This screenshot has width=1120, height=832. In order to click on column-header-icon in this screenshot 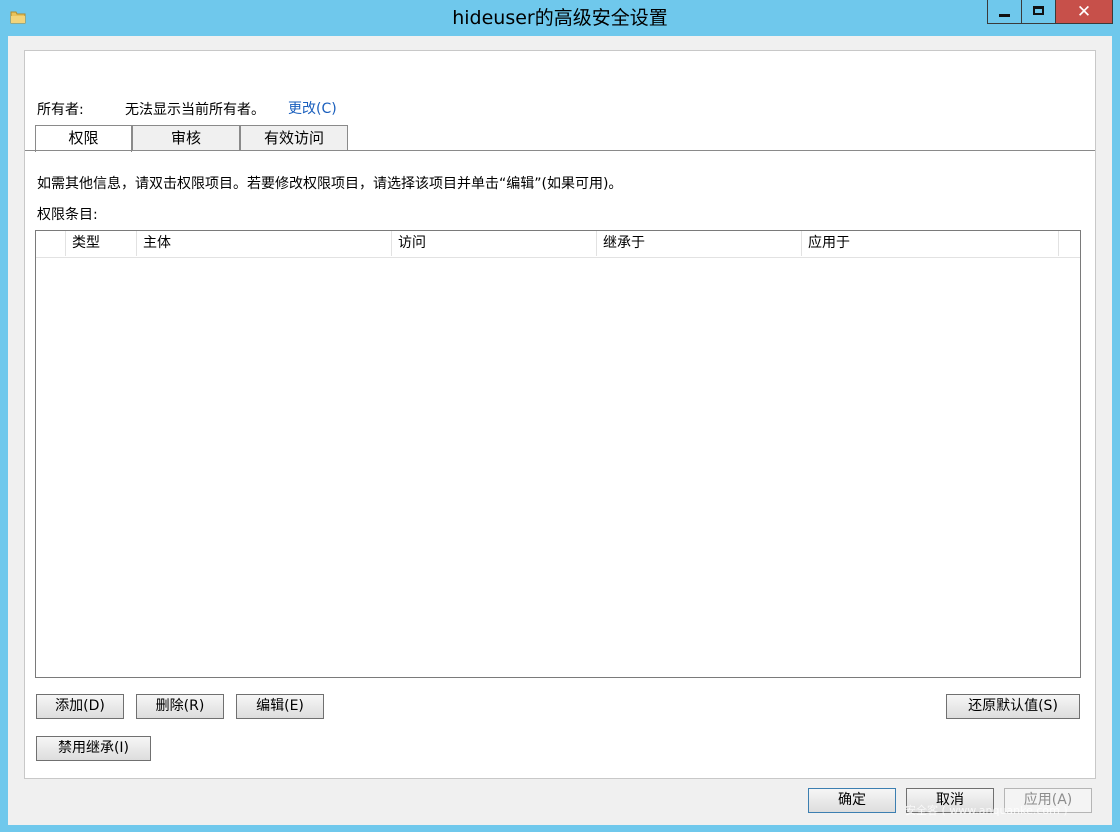, I will do `click(51, 243)`.